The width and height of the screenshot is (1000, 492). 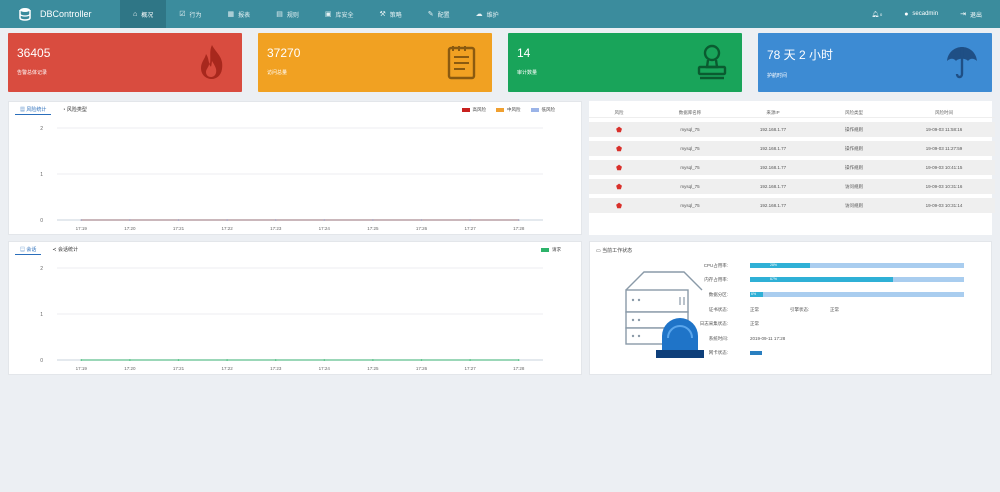 What do you see at coordinates (125, 62) in the screenshot?
I see `stat-card-alerts: 36405 告警总体记录` at bounding box center [125, 62].